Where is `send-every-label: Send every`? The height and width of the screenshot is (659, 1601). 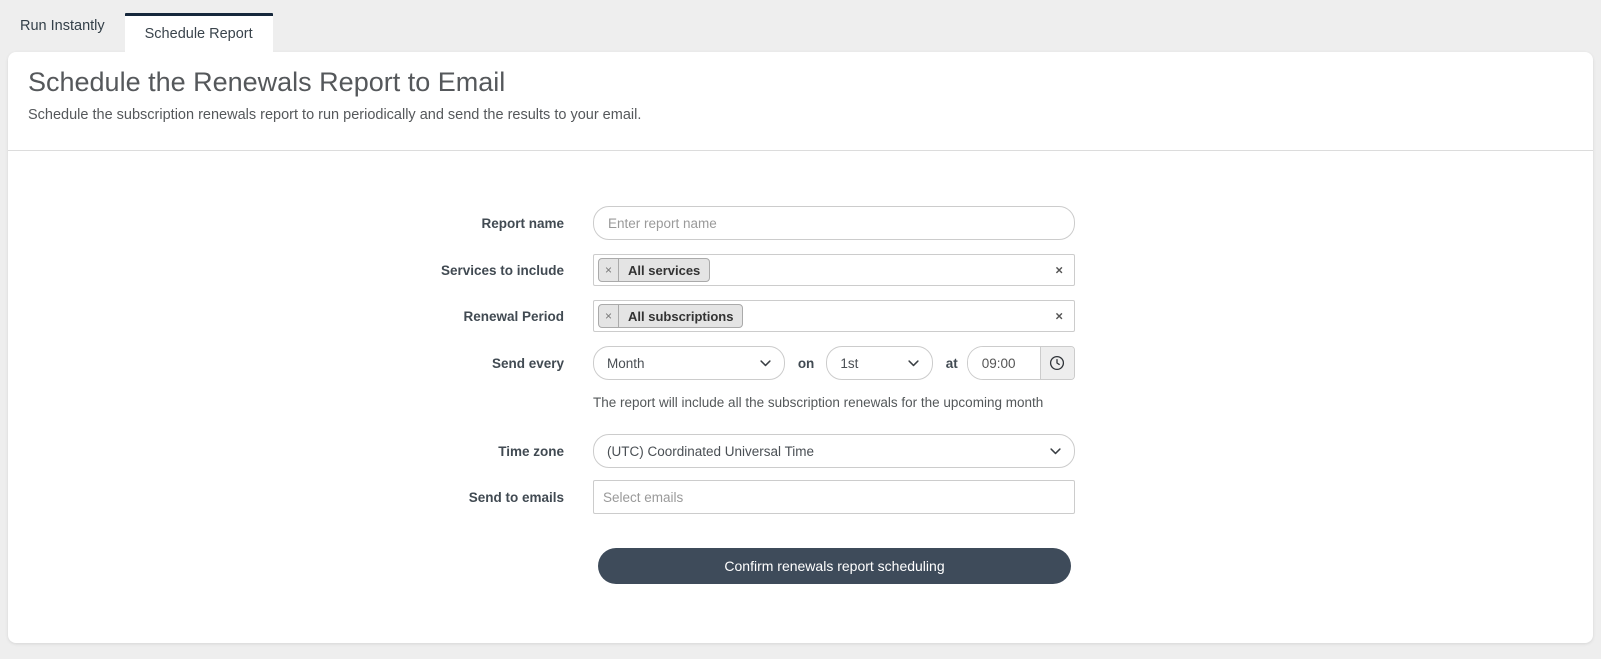
send-every-label: Send every is located at coordinates (527, 363).